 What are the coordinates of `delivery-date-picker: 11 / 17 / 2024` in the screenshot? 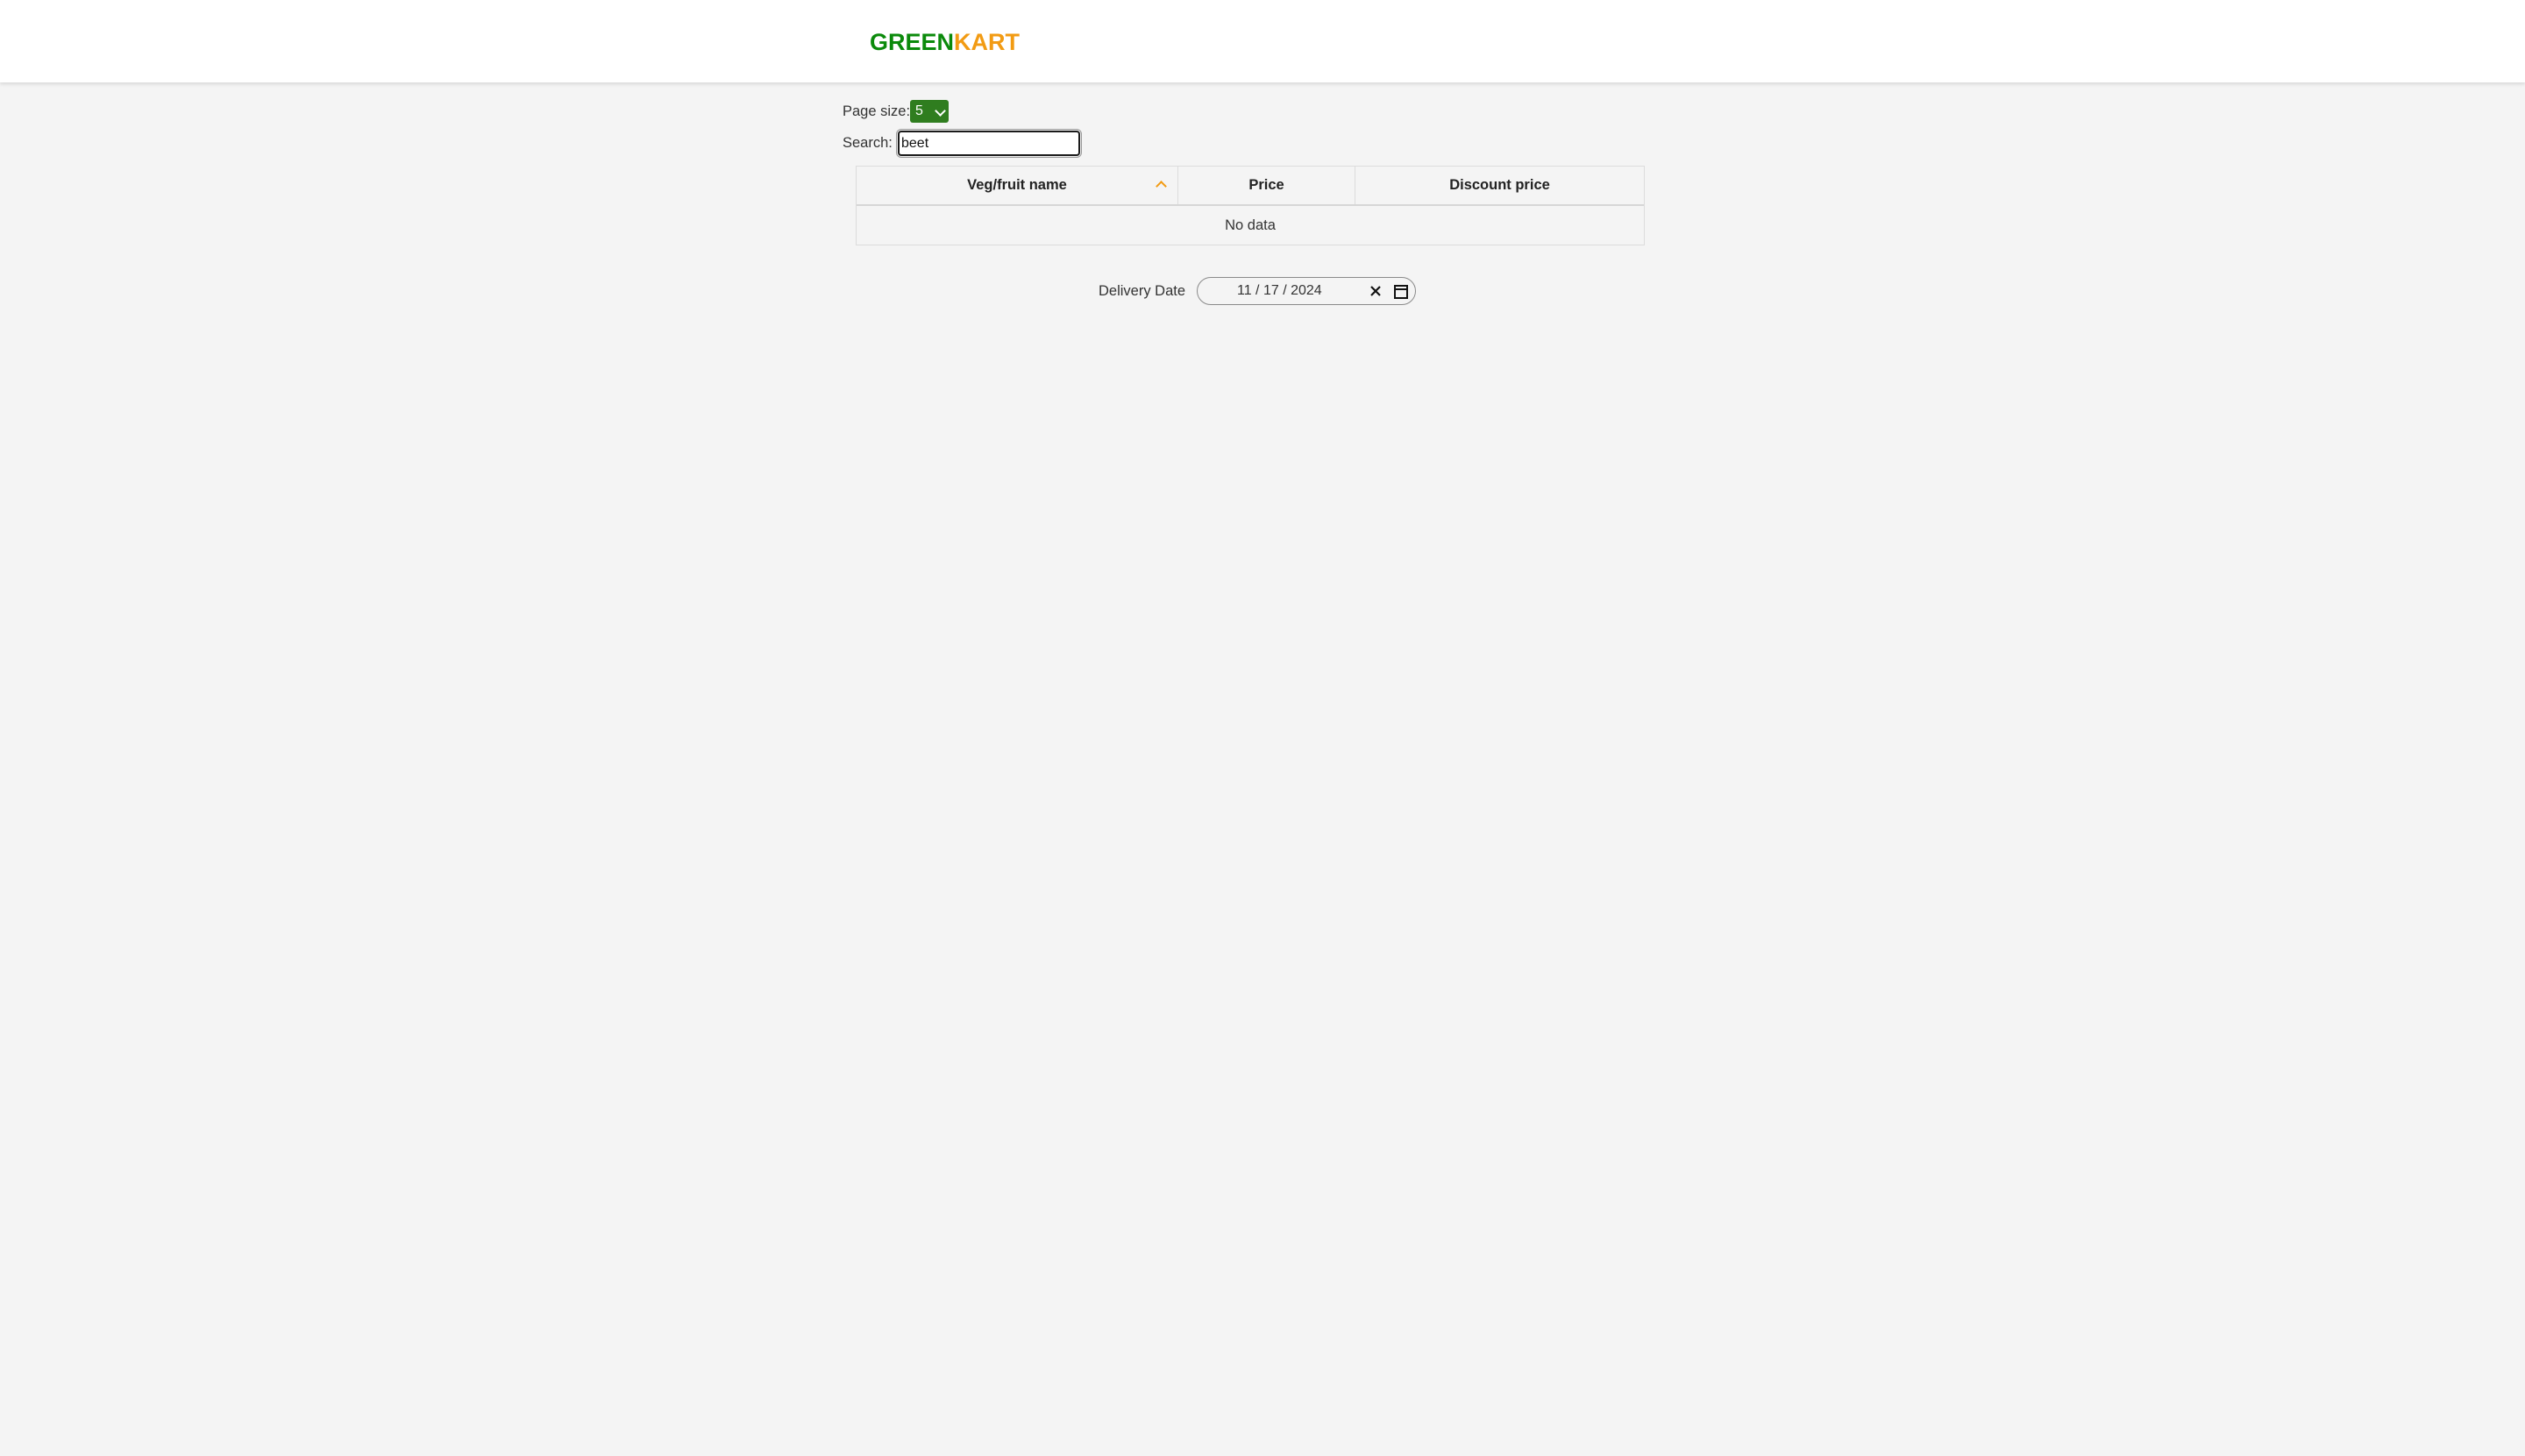 It's located at (1306, 291).